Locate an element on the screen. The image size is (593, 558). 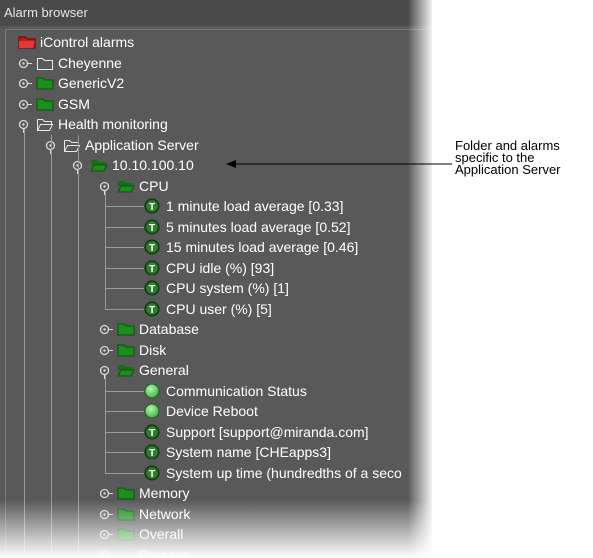
callout-line-3: Application Server is located at coordinates (508, 169).